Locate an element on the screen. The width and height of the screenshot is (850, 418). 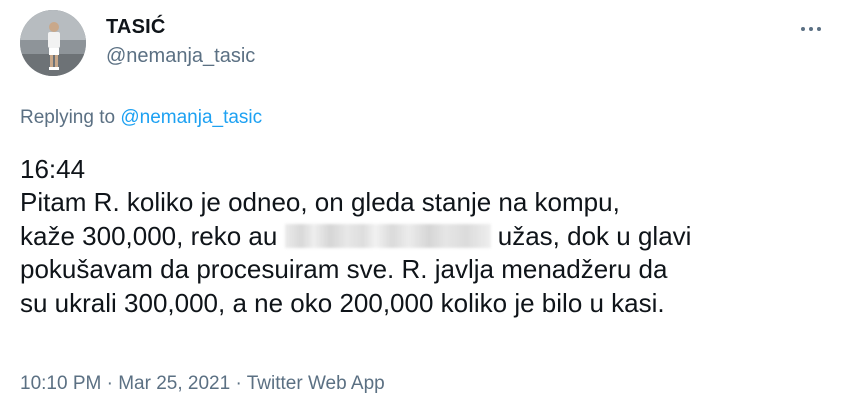
display-name: TASIĆ is located at coordinates (136, 27).